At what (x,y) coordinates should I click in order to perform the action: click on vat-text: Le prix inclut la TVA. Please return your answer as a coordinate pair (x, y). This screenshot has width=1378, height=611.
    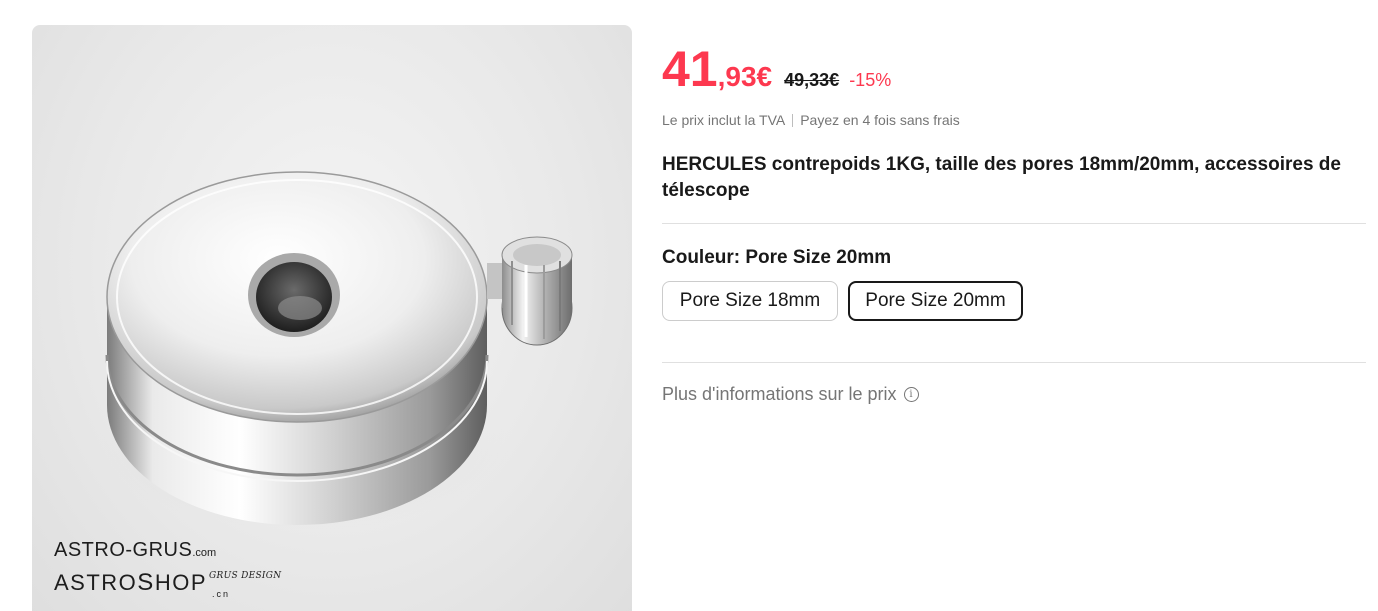
    Looking at the image, I should click on (724, 120).